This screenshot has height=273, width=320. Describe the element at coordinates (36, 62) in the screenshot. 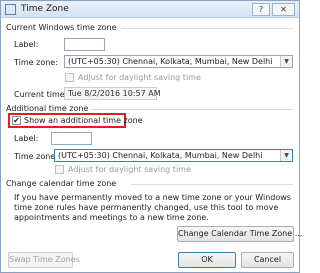

I see `current-timezone-caption: Time zone:` at that location.